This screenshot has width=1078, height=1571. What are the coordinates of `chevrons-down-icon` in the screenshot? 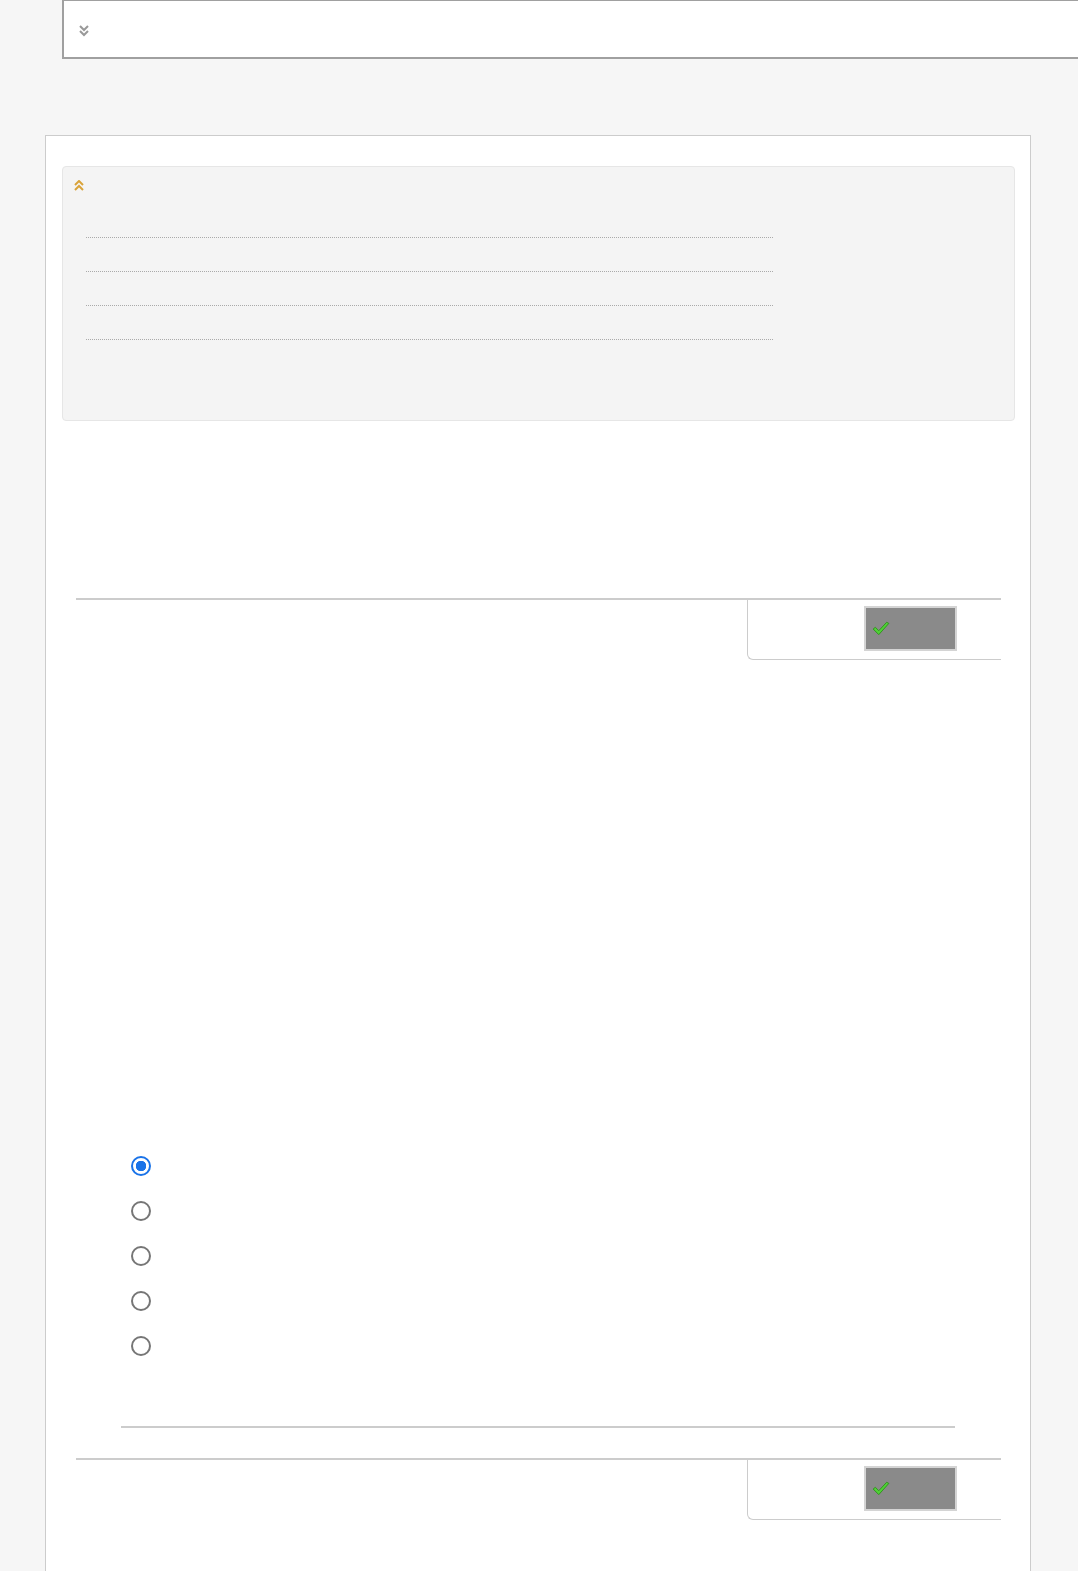 It's located at (84, 31).